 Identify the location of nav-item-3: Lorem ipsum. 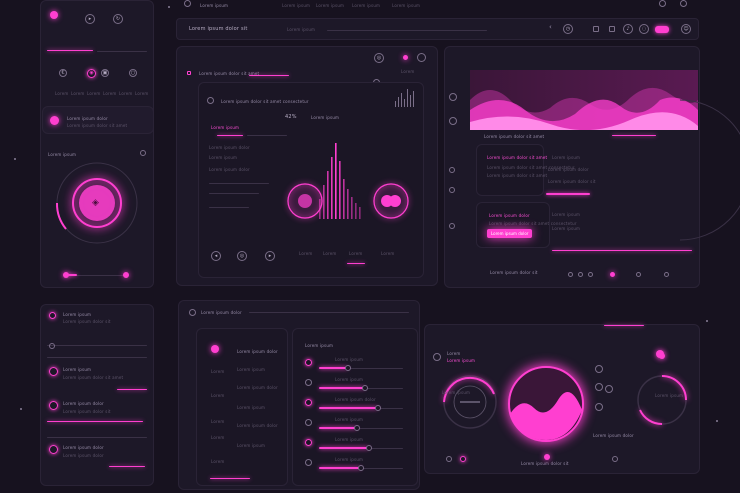
(366, 5).